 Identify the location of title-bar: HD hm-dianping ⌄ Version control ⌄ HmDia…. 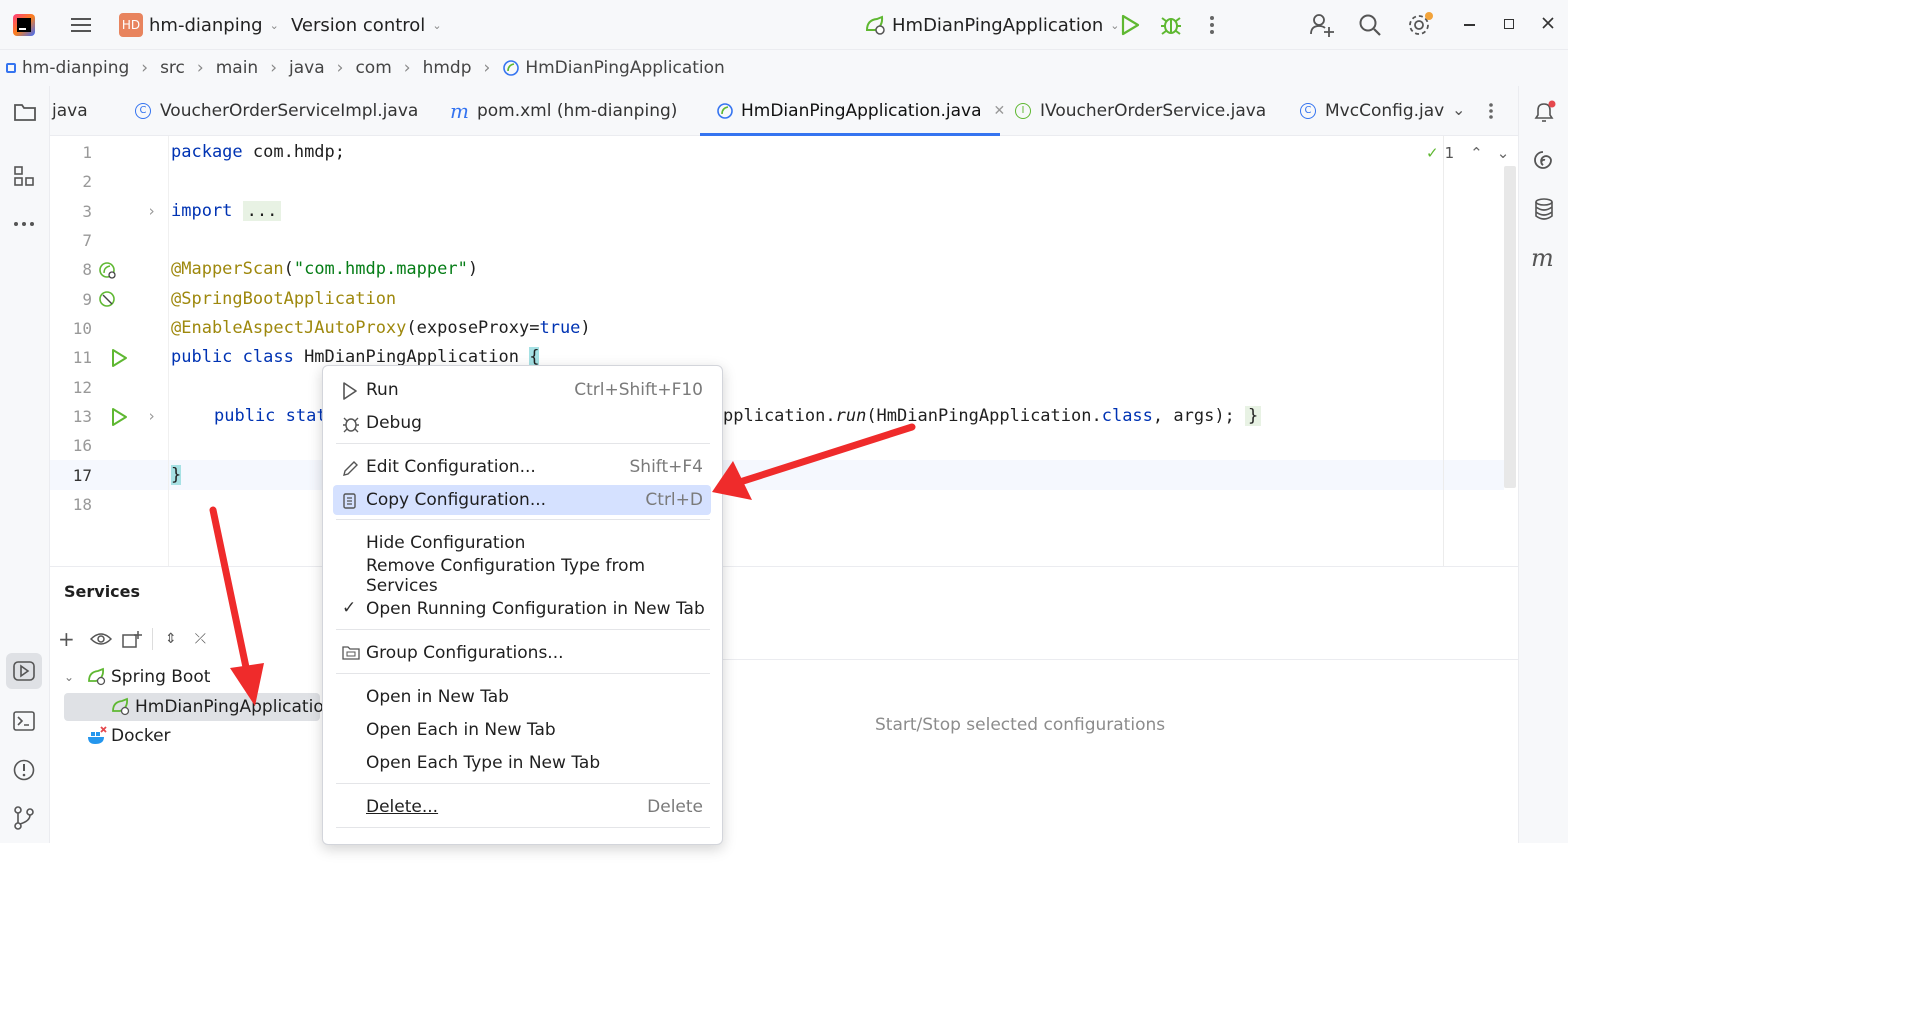
(784, 25).